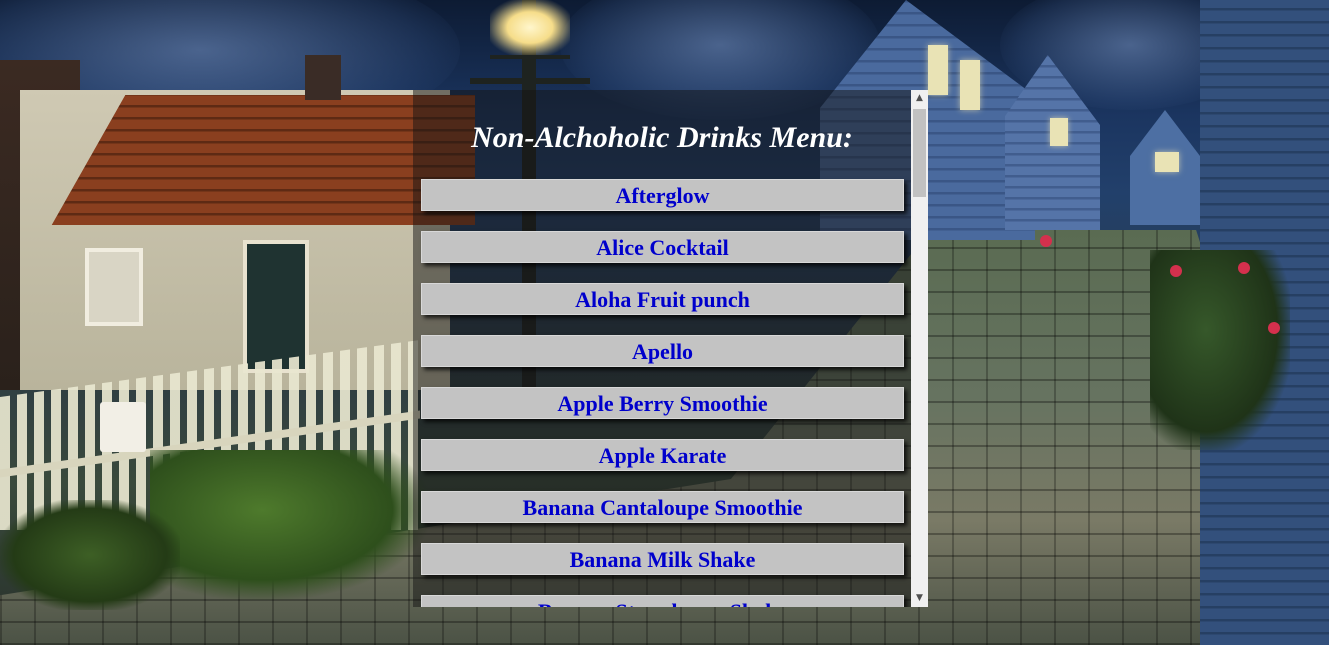 The height and width of the screenshot is (645, 1329). Describe the element at coordinates (662, 195) in the screenshot. I see `drink-button-afterglow: Afterglow` at that location.